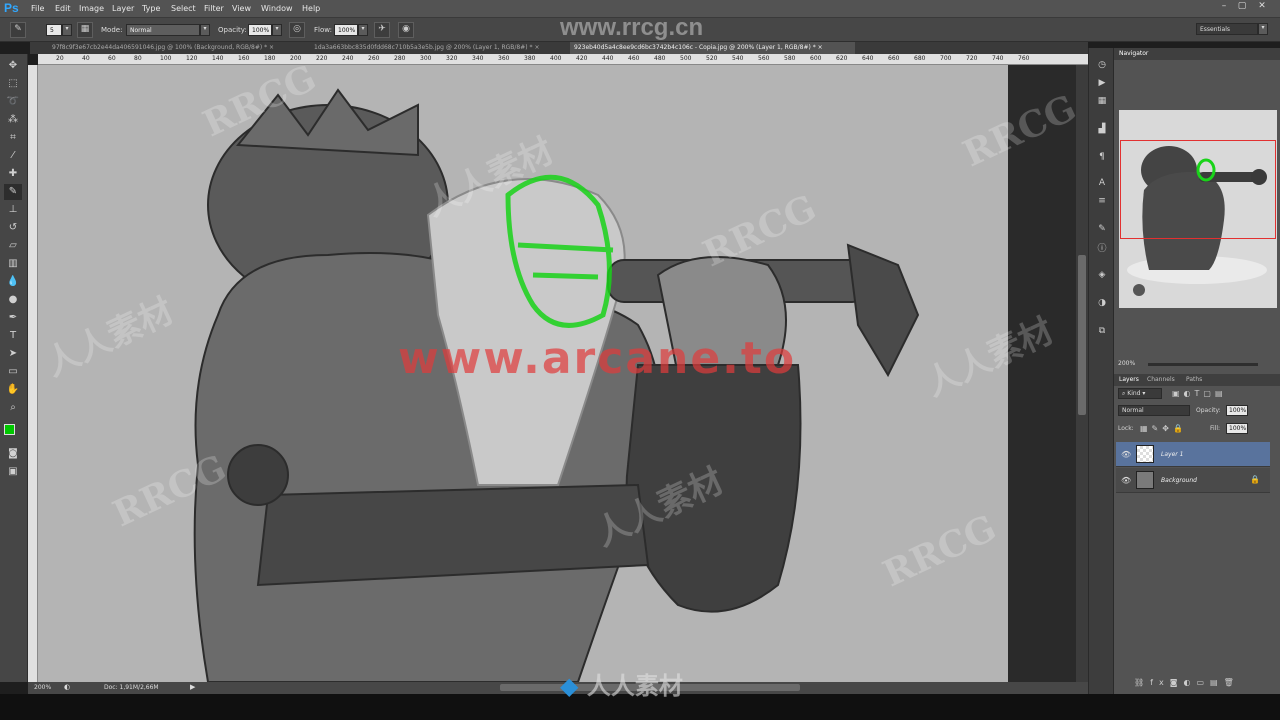 Image resolution: width=1280 pixels, height=720 pixels. I want to click on brush-size-field: 5, so click(54, 30).